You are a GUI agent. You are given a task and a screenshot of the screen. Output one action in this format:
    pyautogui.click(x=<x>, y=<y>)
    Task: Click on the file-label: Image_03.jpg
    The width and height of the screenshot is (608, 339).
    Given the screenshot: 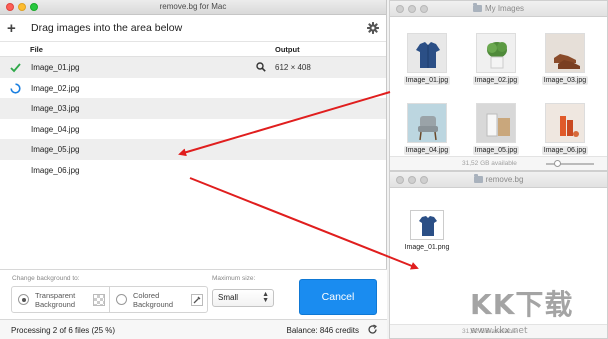 What is the action you would take?
    pyautogui.click(x=565, y=80)
    